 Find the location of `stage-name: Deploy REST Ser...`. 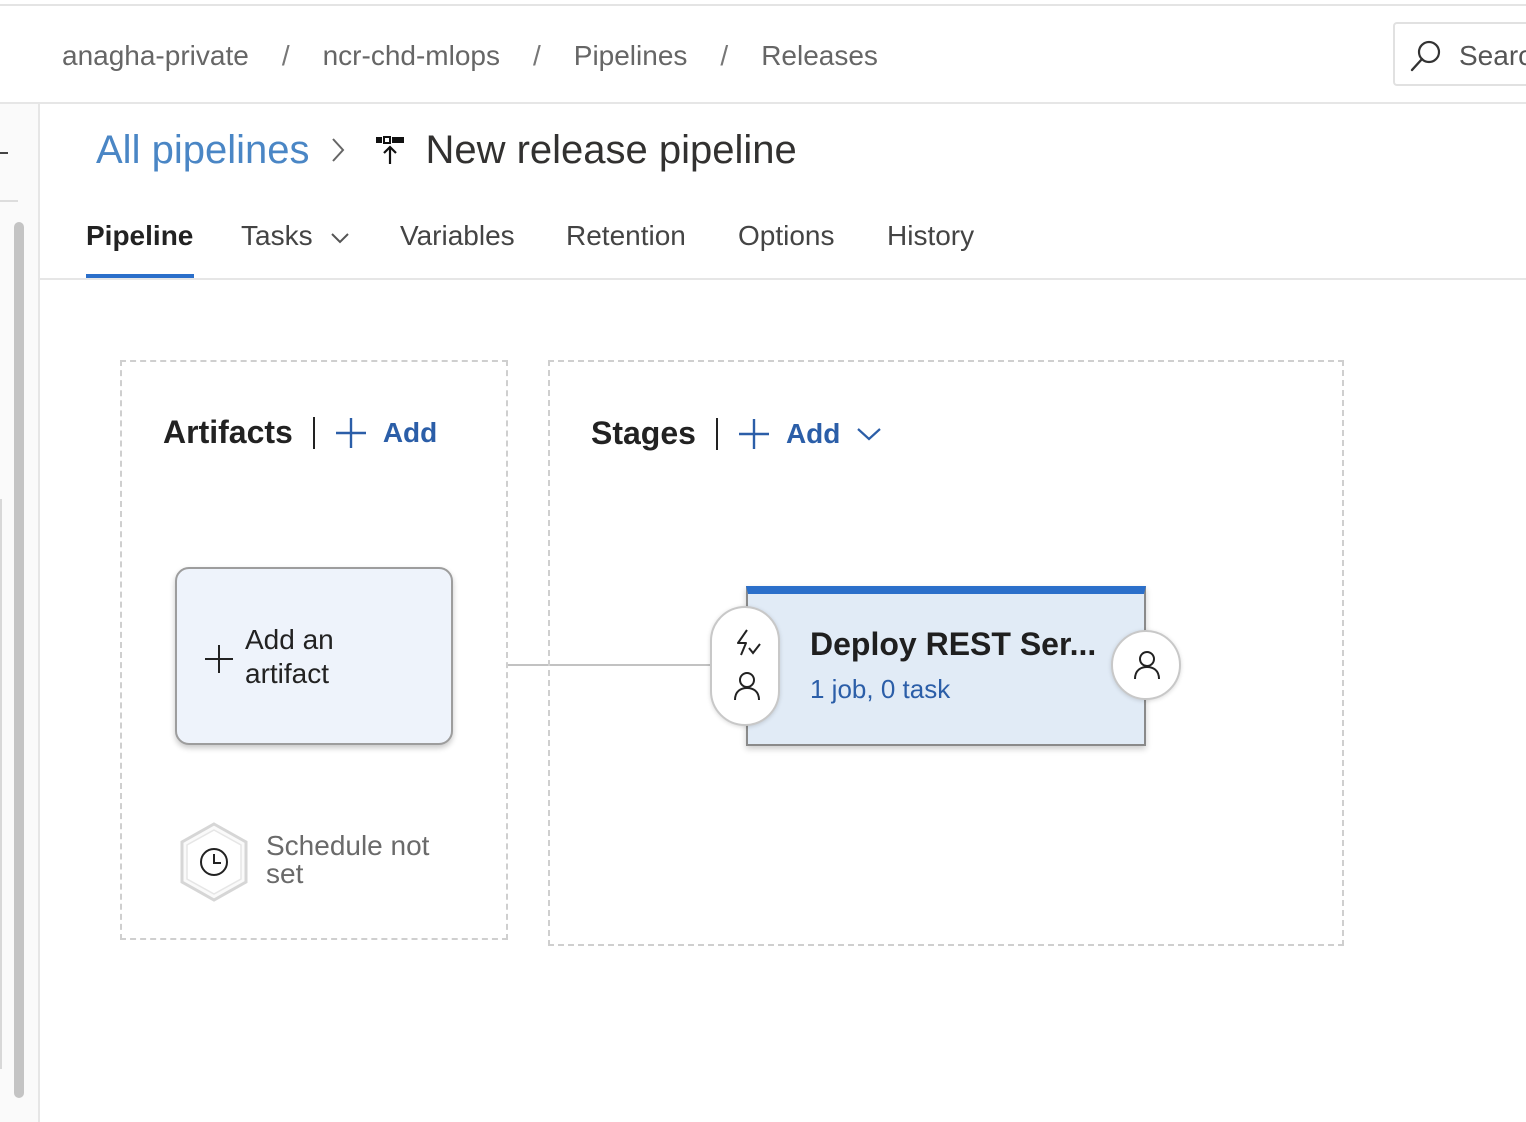

stage-name: Deploy REST Ser... is located at coordinates (953, 644).